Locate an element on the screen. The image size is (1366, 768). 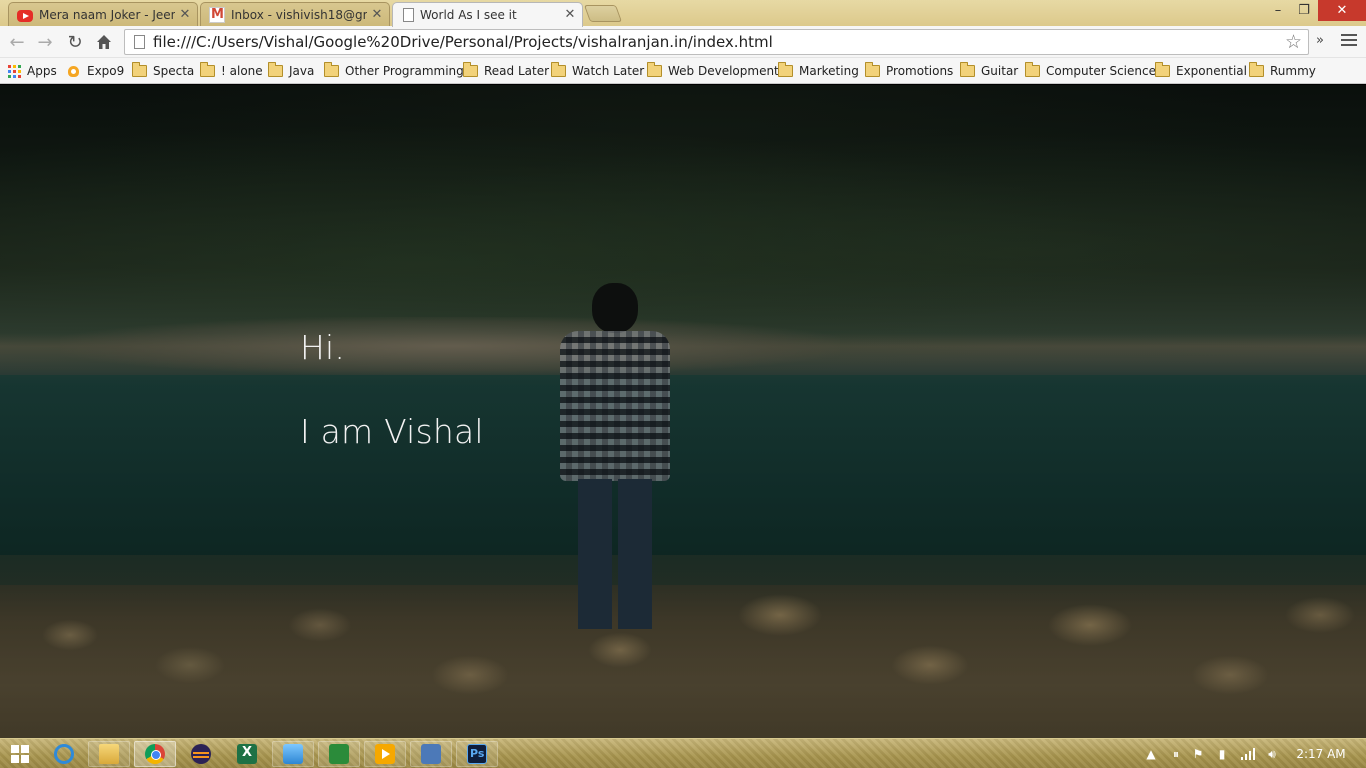
start-button is located at coordinates (20, 754).